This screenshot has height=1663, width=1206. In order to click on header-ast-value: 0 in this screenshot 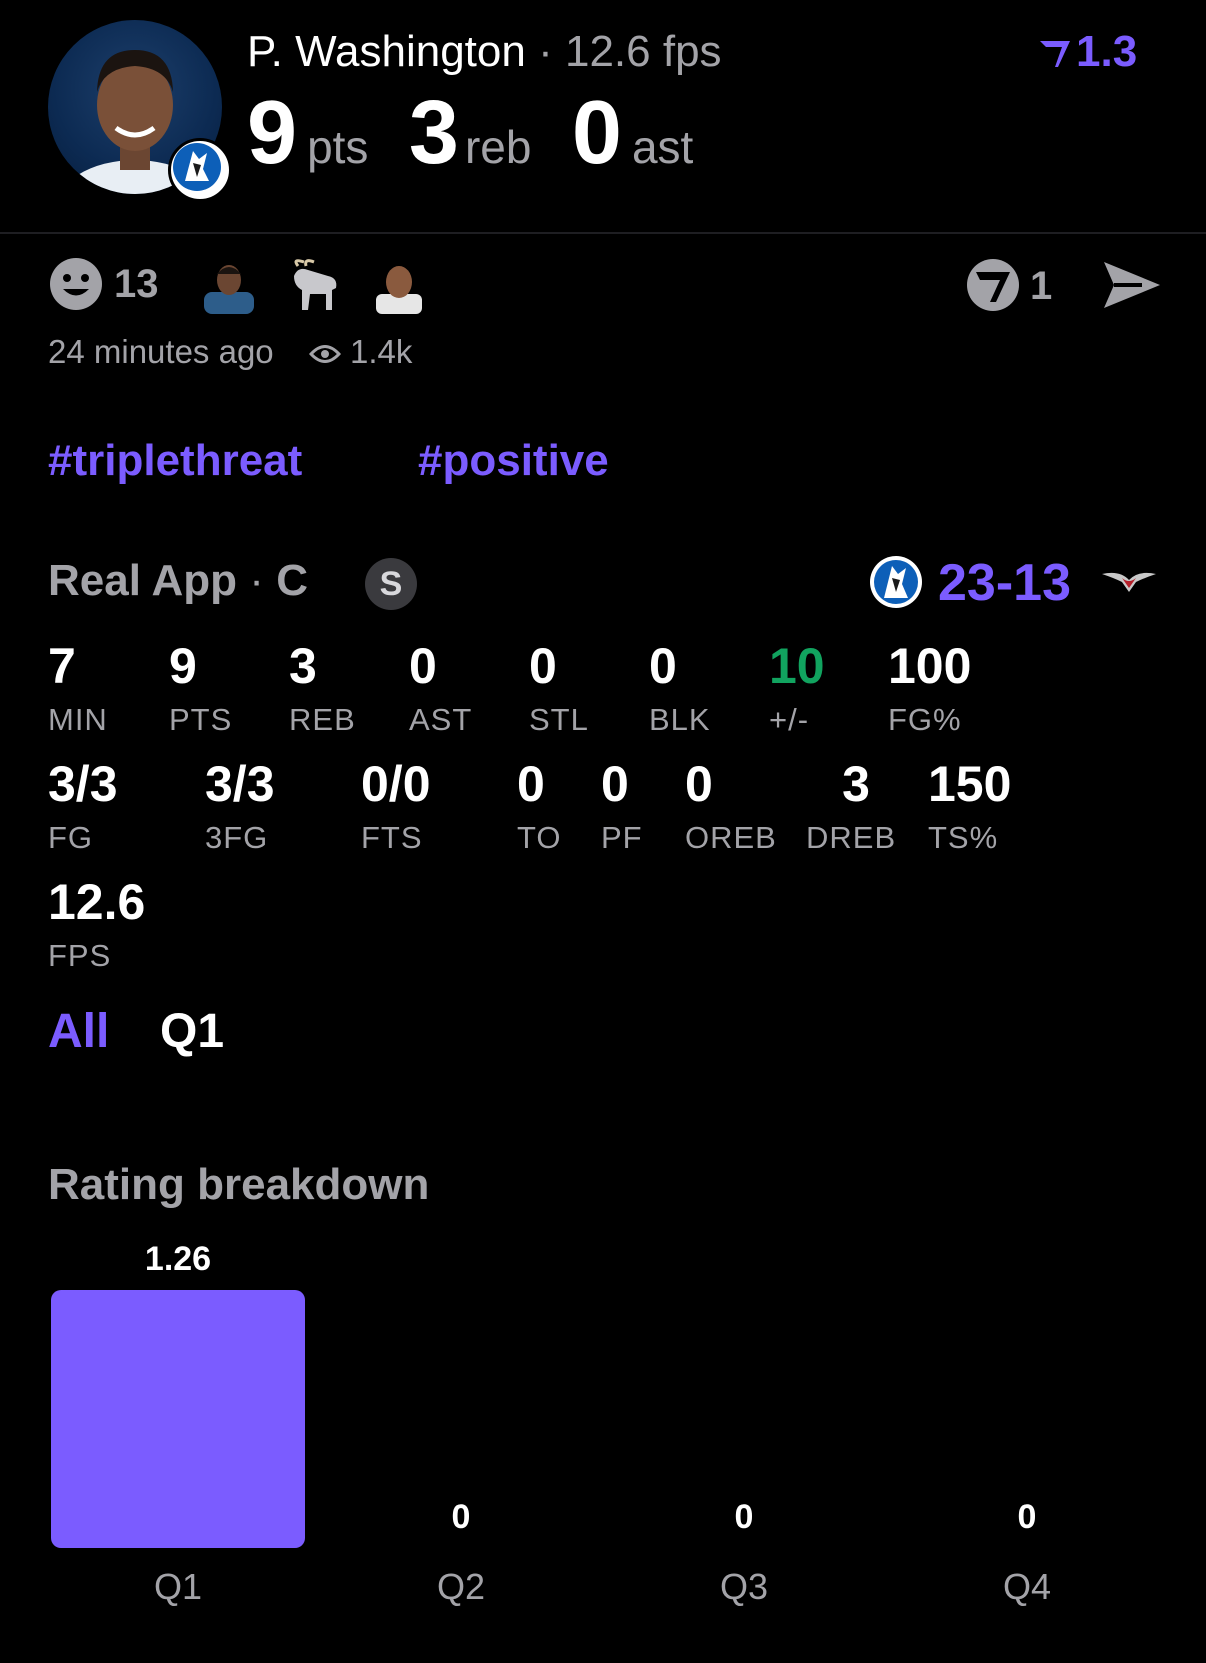, I will do `click(596, 133)`.